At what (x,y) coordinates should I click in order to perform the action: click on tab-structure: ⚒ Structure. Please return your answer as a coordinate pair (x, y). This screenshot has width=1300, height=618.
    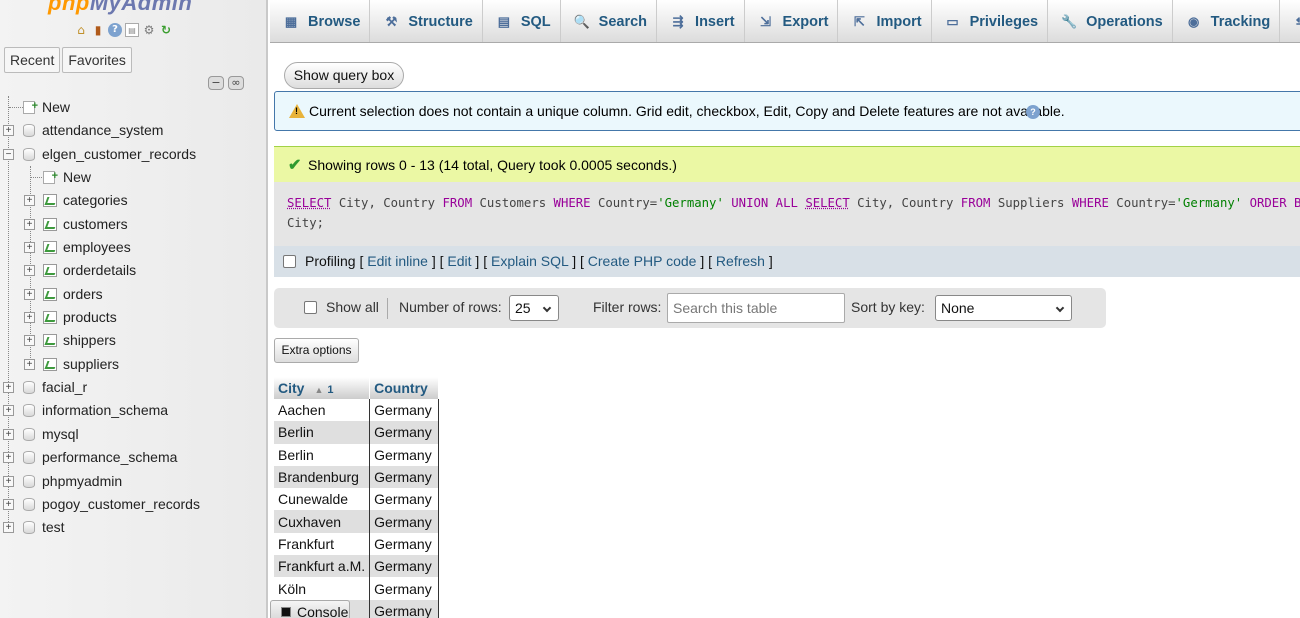
    Looking at the image, I should click on (426, 21).